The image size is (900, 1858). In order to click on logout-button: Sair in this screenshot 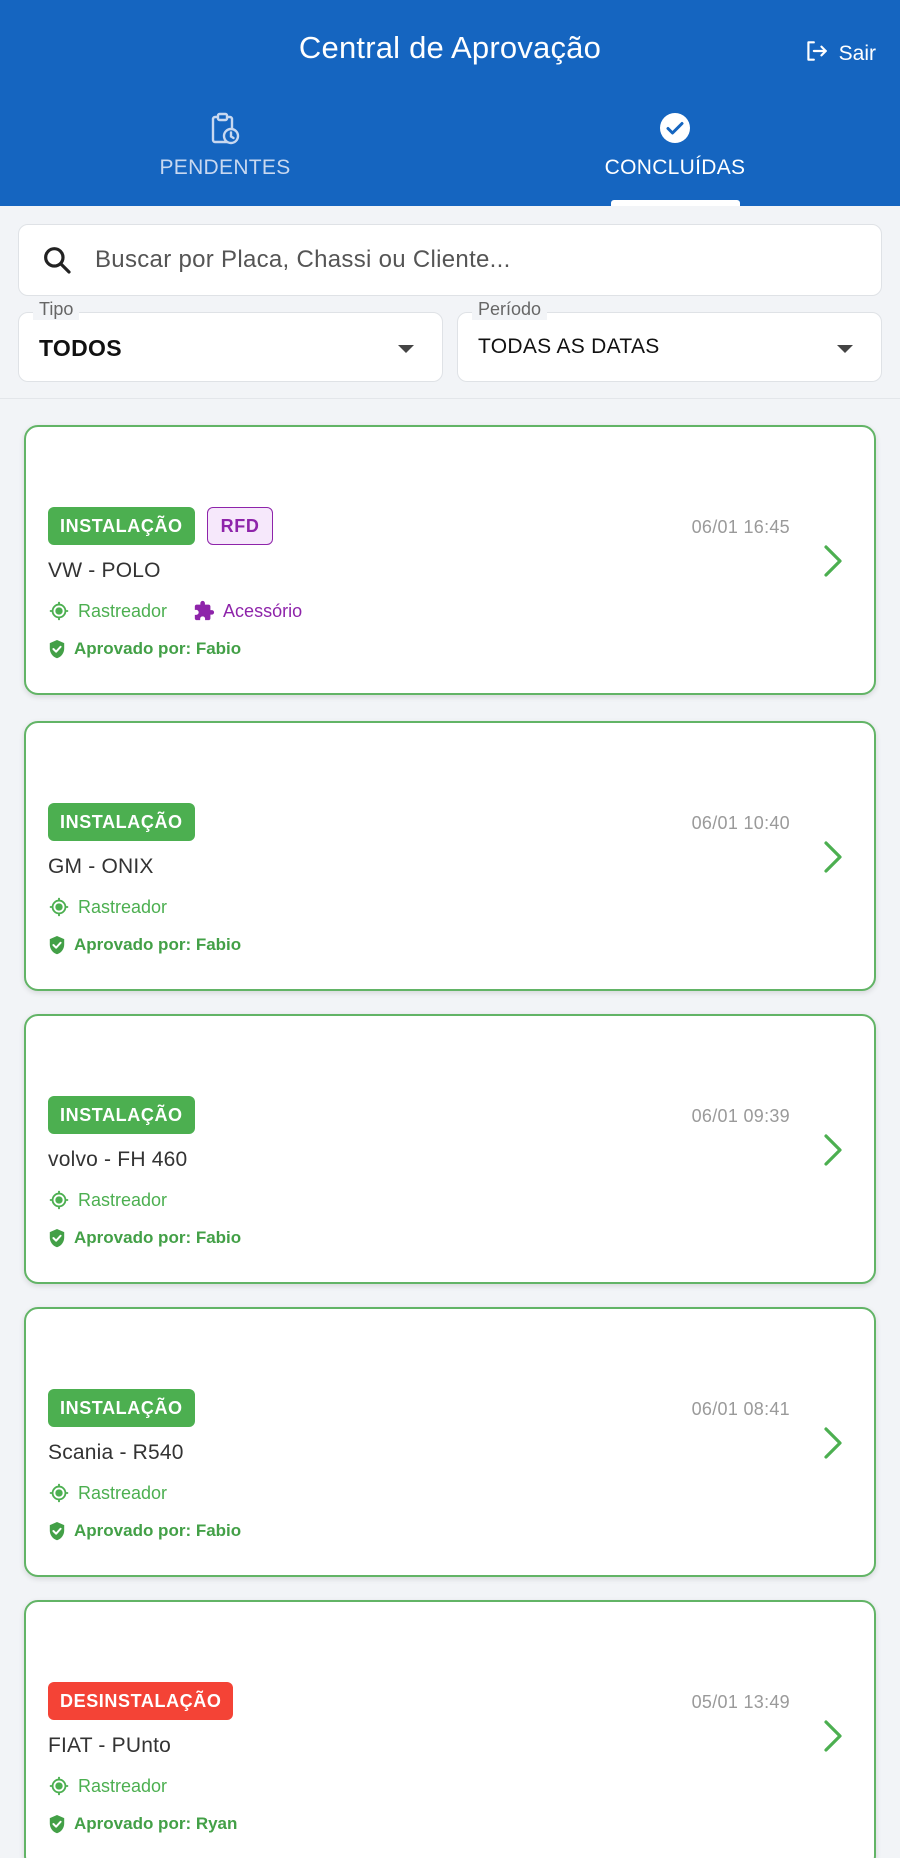, I will do `click(839, 54)`.